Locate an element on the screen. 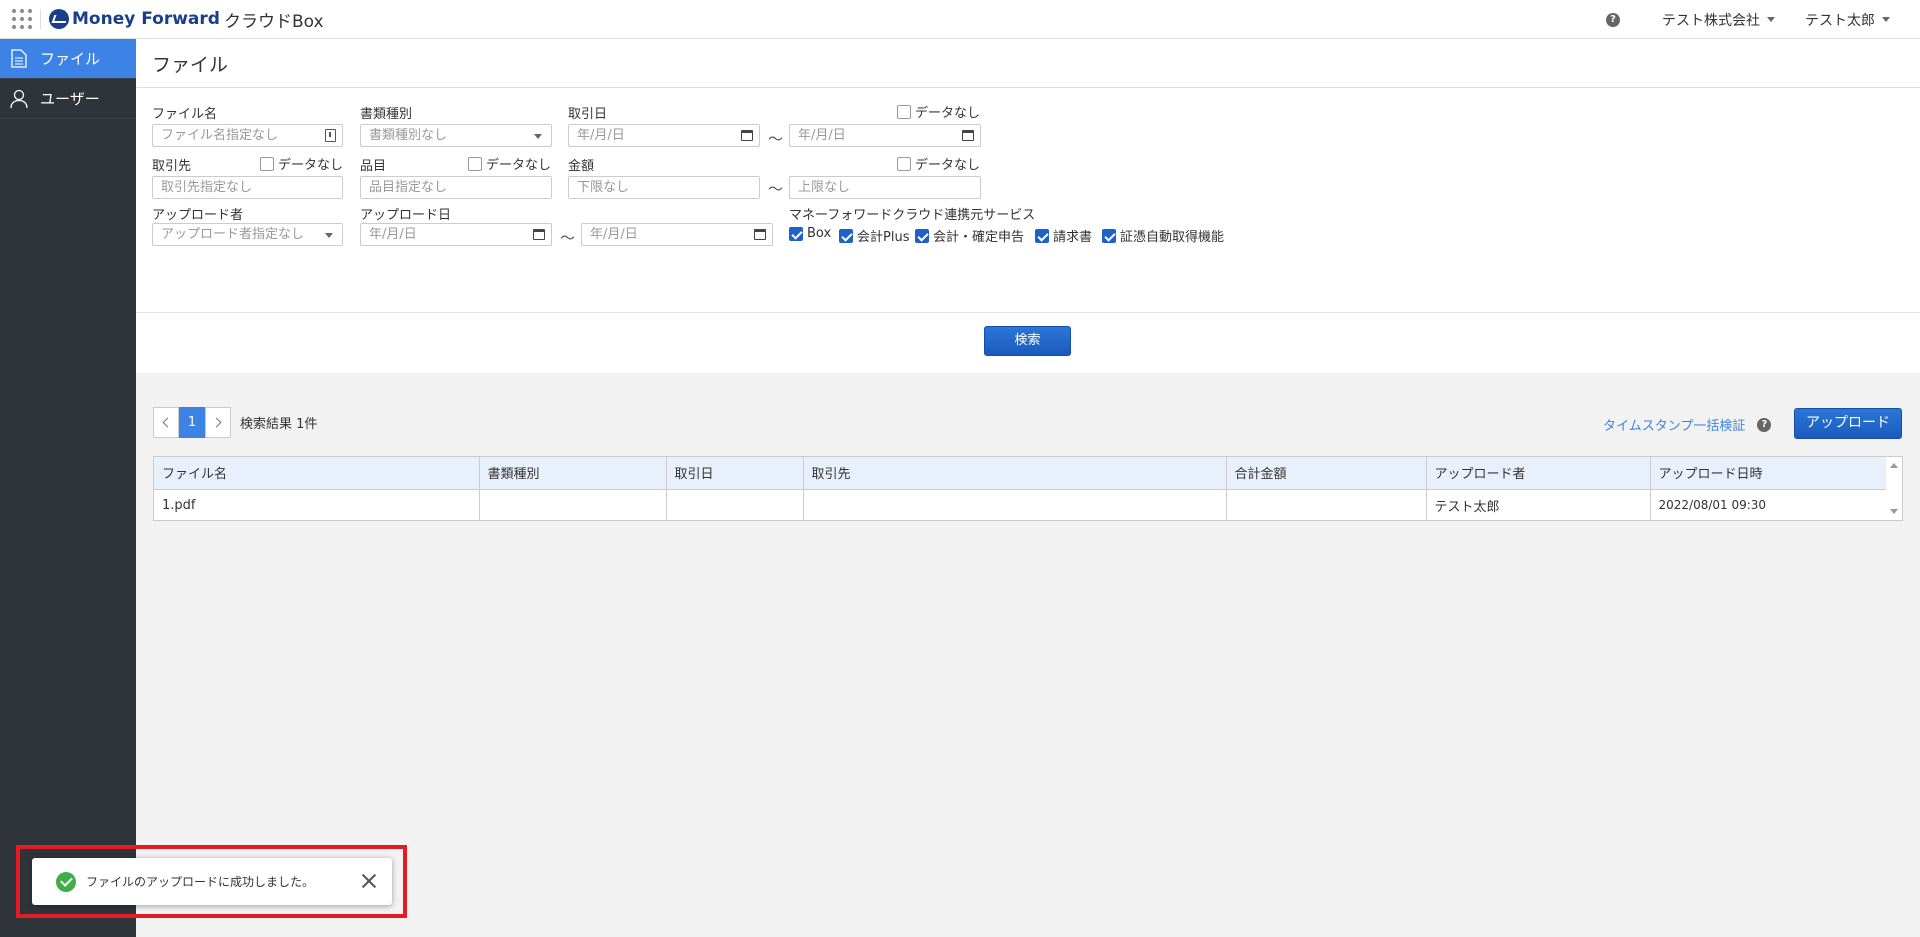 The image size is (1920, 937). brand-name: Money Forward is located at coordinates (146, 19).